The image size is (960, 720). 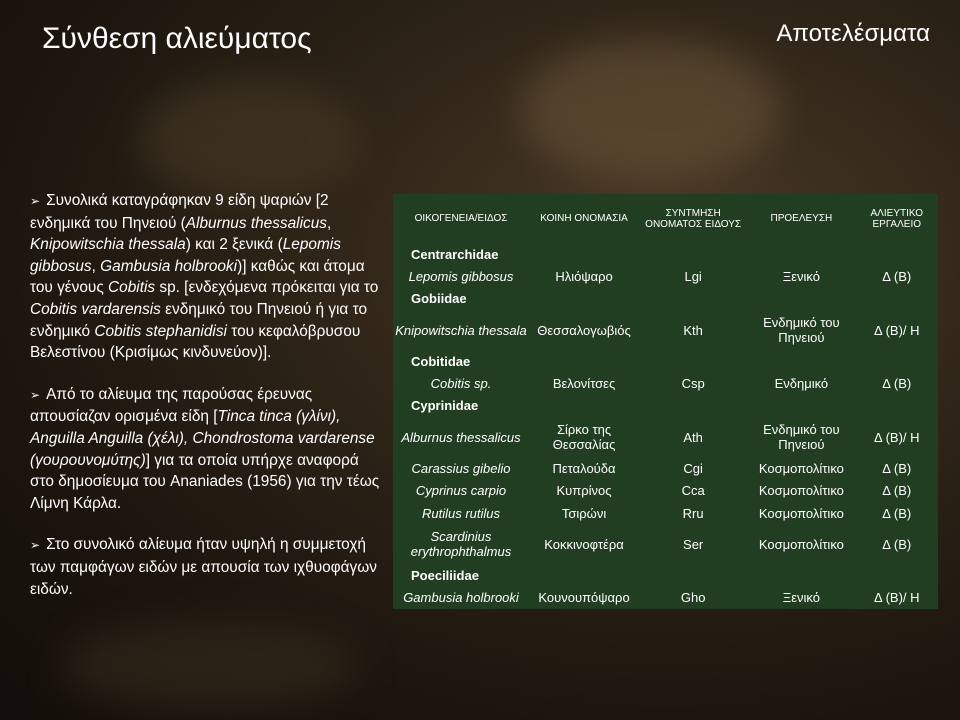 What do you see at coordinates (693, 491) in the screenshot?
I see `species-code: Cca` at bounding box center [693, 491].